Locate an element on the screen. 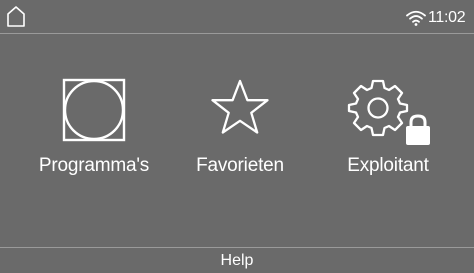 Image resolution: width=474 pixels, height=273 pixels. star-icon is located at coordinates (240, 106).